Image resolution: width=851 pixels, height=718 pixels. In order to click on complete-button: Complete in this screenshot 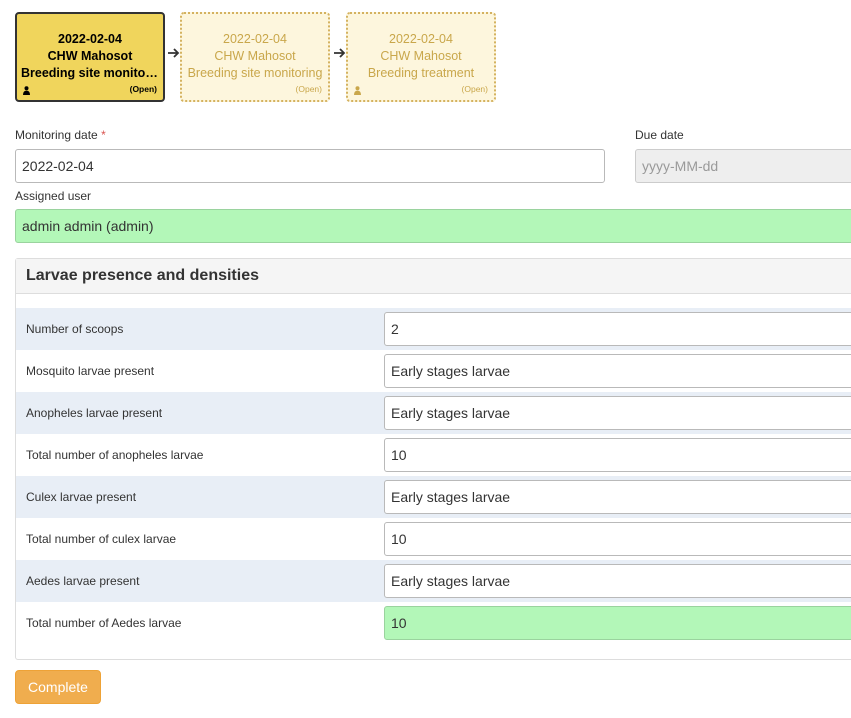, I will do `click(58, 687)`.